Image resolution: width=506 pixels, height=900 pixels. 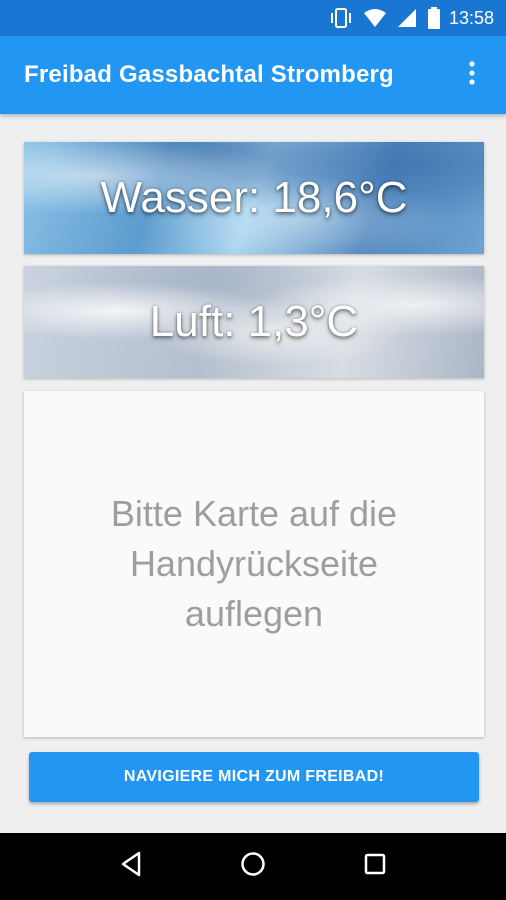 What do you see at coordinates (341, 18) in the screenshot?
I see `vibrate-icon` at bounding box center [341, 18].